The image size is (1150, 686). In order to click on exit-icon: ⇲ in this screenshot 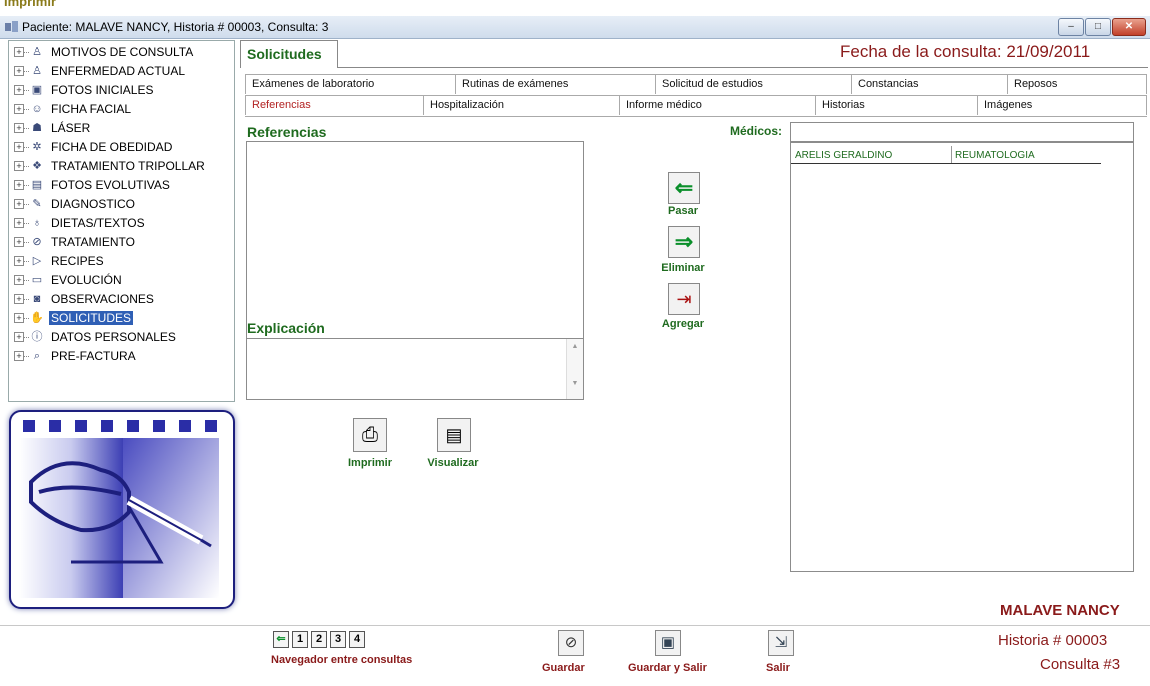, I will do `click(781, 642)`.